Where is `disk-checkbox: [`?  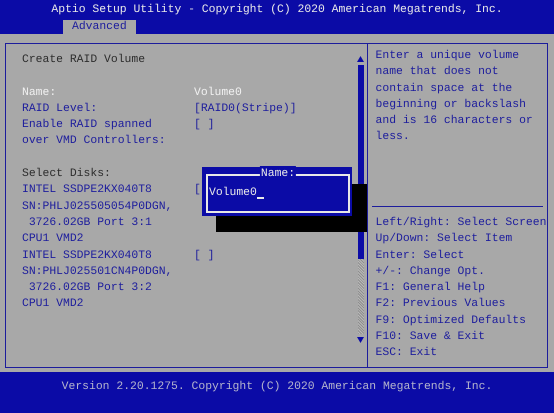 disk-checkbox: [ is located at coordinates (197, 190).